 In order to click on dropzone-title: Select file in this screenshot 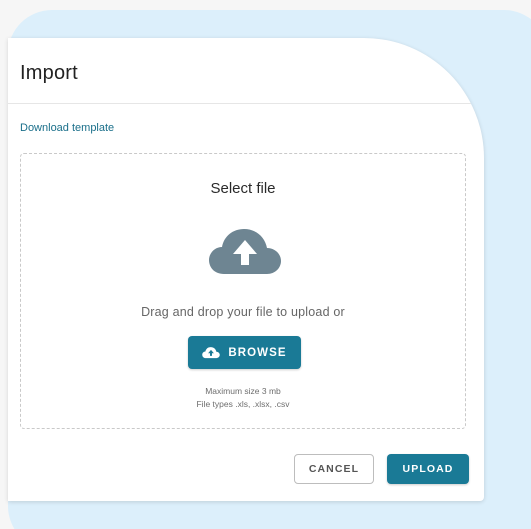, I will do `click(243, 188)`.